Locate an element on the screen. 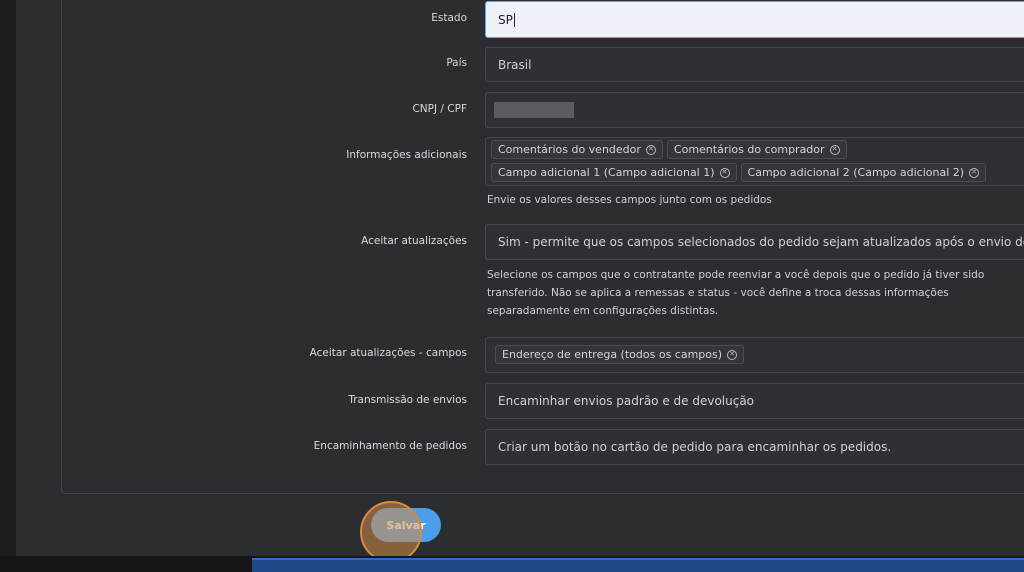 The height and width of the screenshot is (572, 1024). tag-comentarios-comprador: Comentários do comprador ✕ is located at coordinates (756, 149).